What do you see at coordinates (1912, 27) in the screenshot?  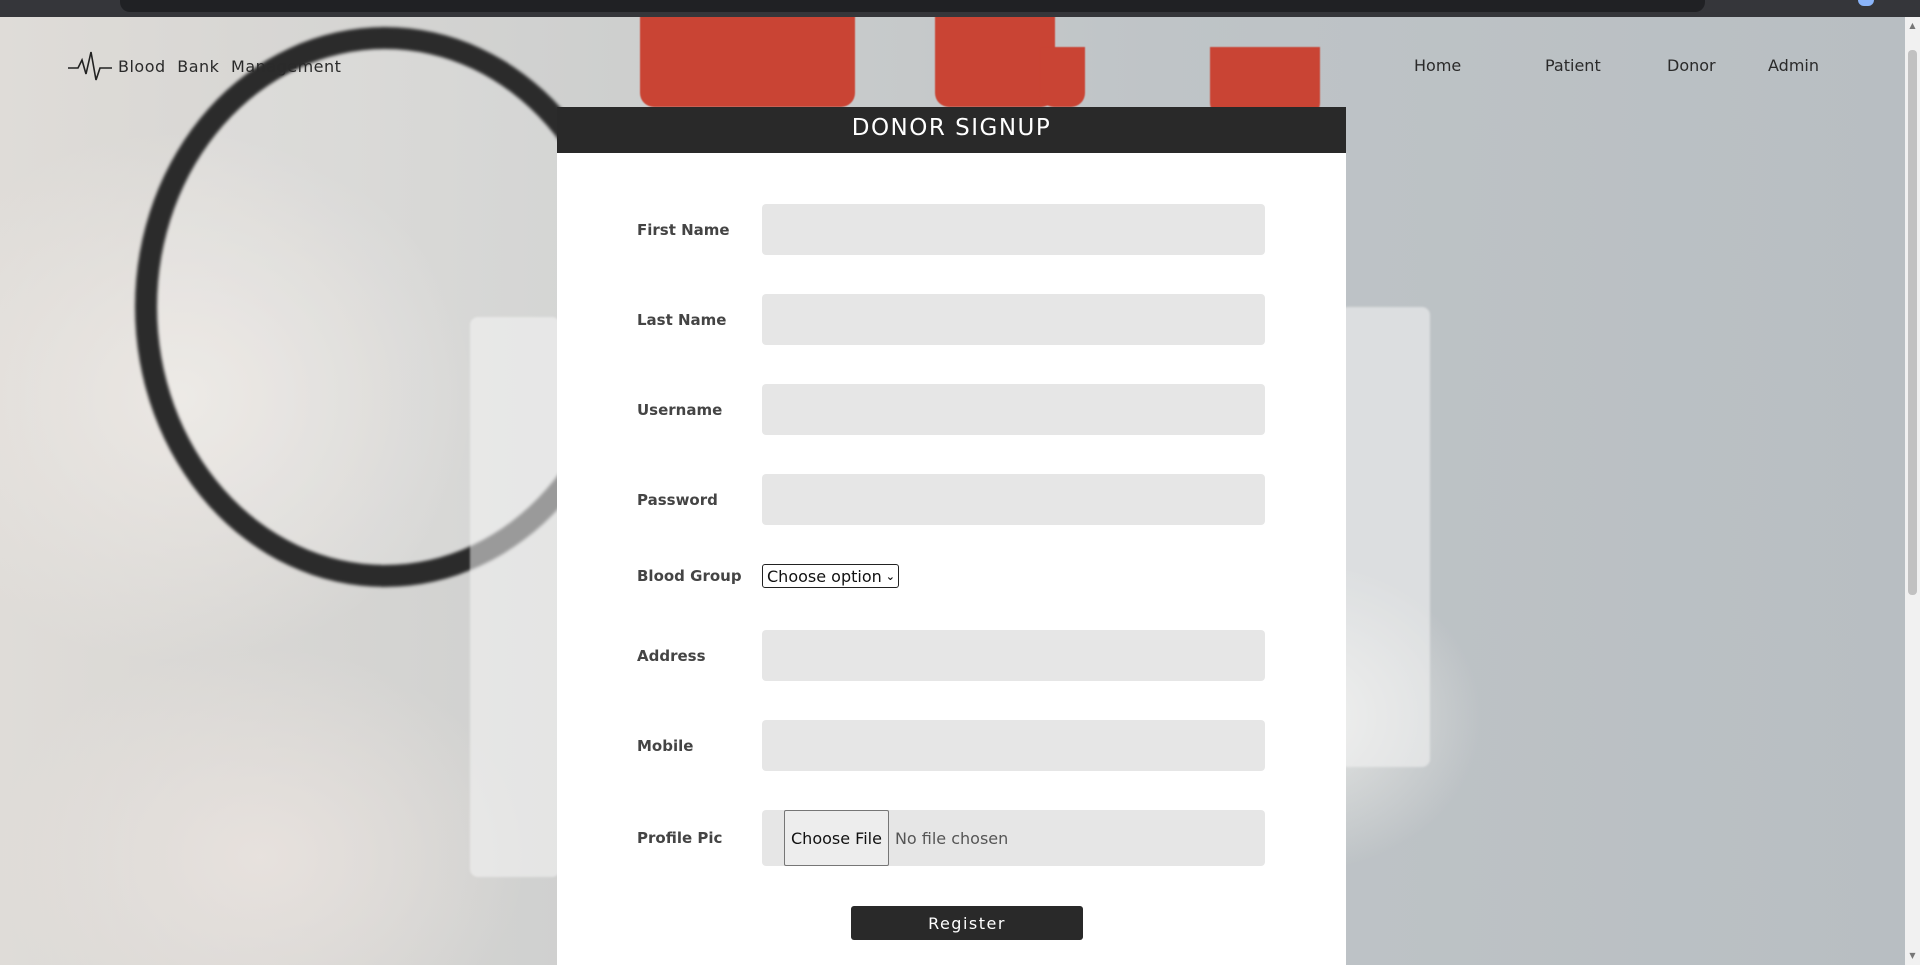 I see `scroll-up-arrow-icon: ▲` at bounding box center [1912, 27].